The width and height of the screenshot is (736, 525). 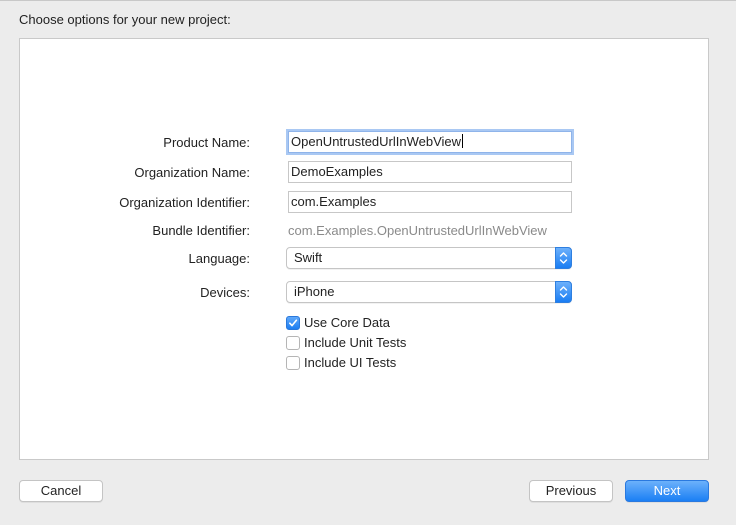 I want to click on organization-identifier-field: com.Examples, so click(x=430, y=202).